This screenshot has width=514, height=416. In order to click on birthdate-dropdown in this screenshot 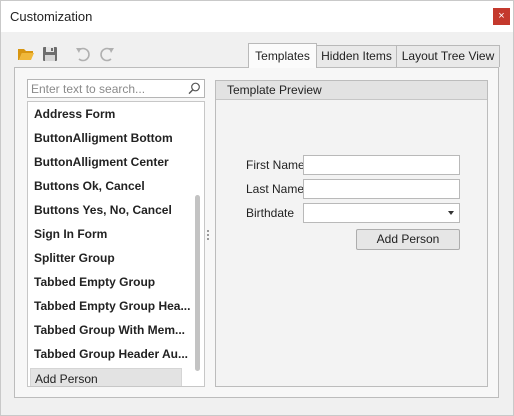, I will do `click(381, 213)`.